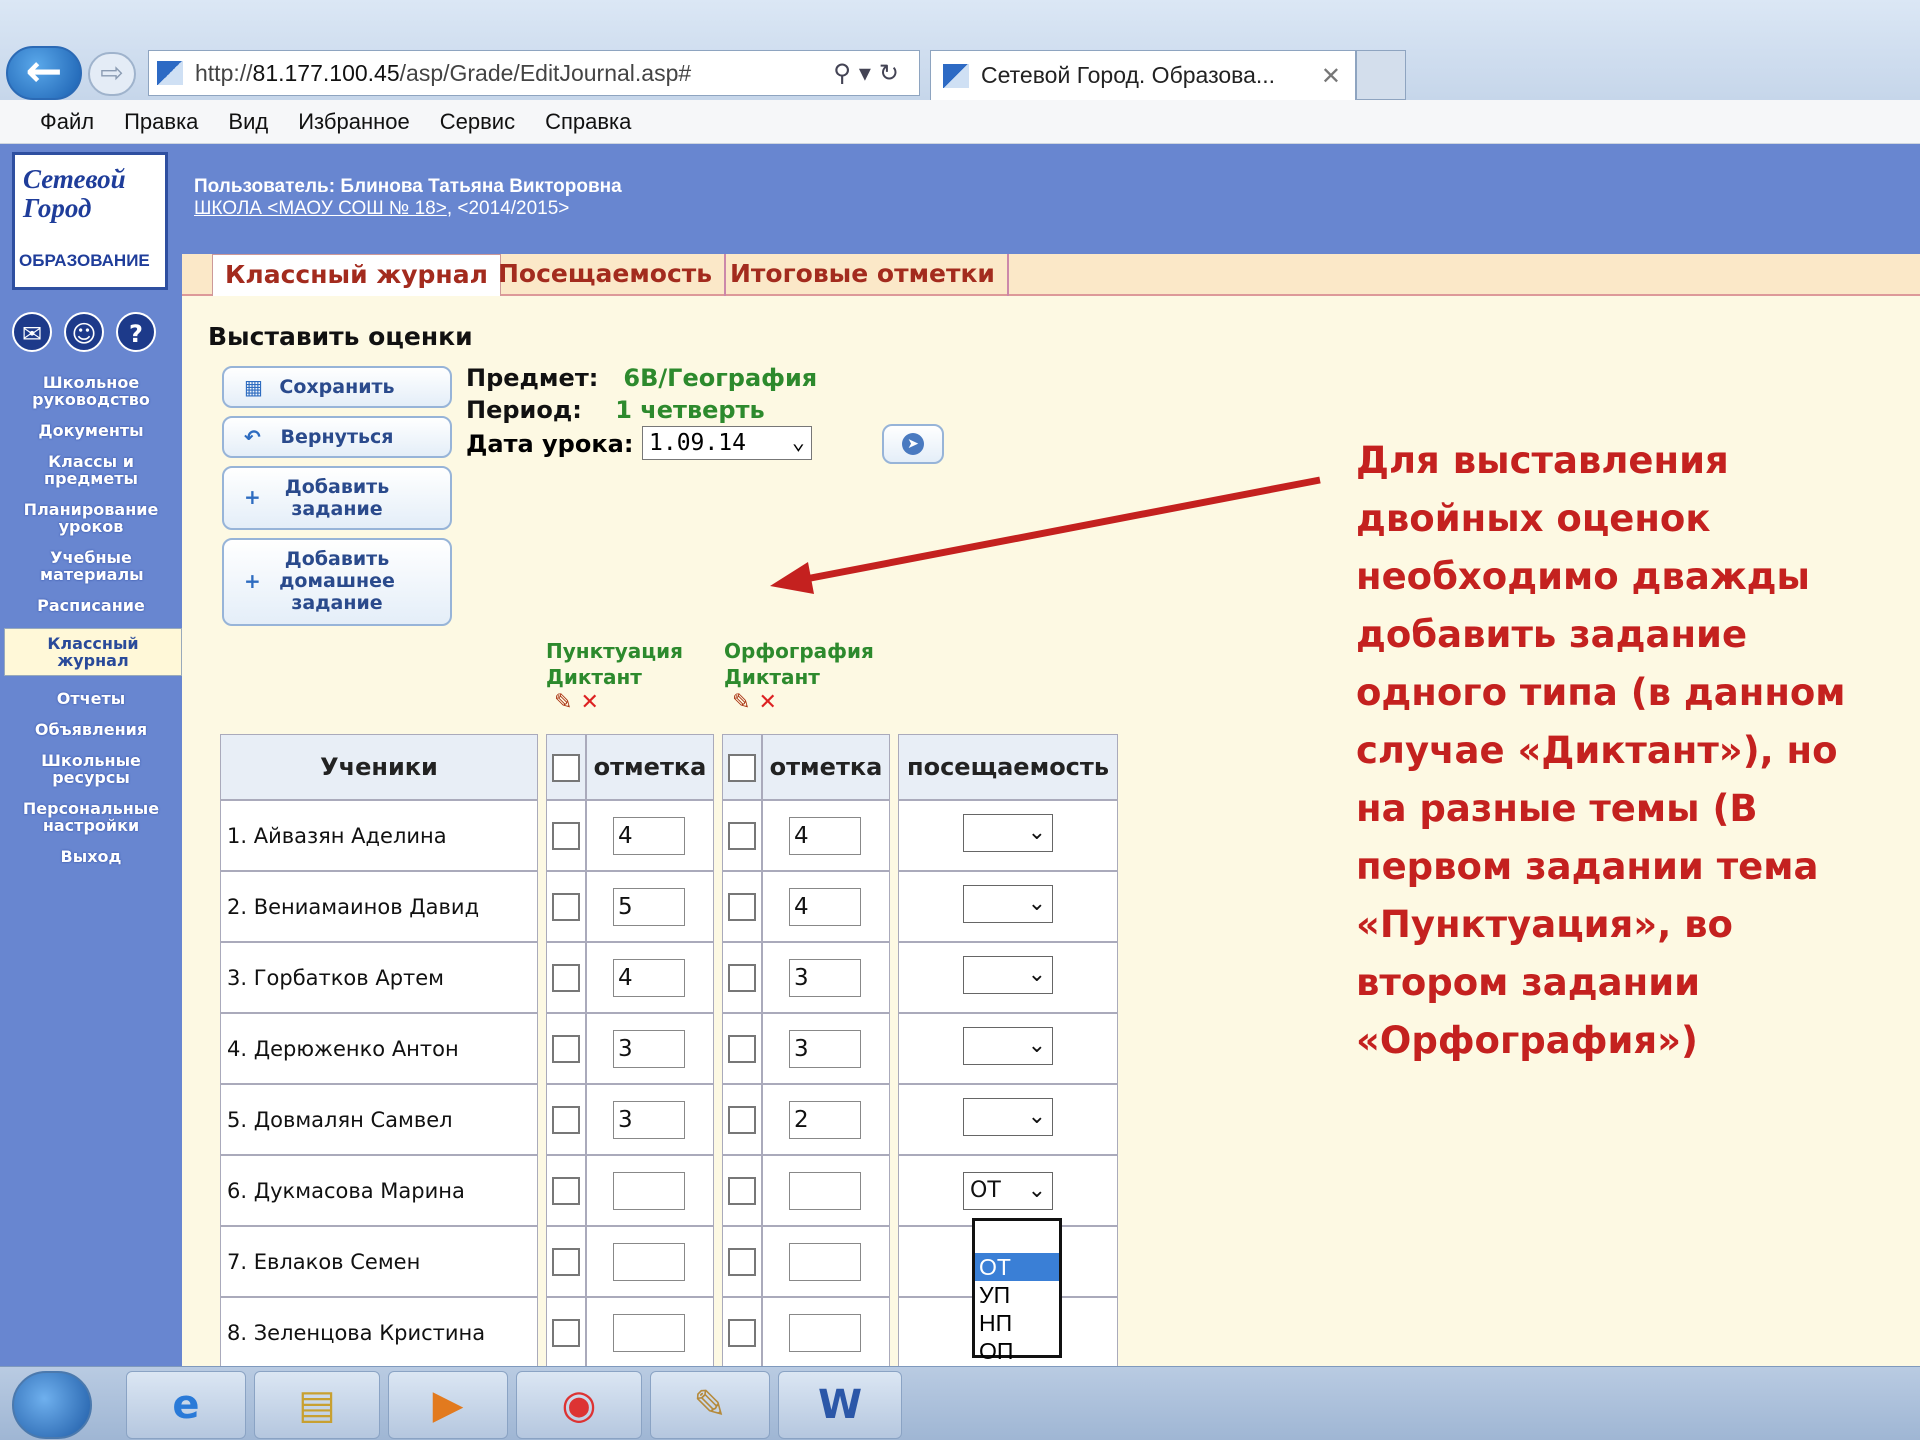 The height and width of the screenshot is (1440, 1920). What do you see at coordinates (337, 498) in the screenshot?
I see `add-task-button: + Добавить задание` at bounding box center [337, 498].